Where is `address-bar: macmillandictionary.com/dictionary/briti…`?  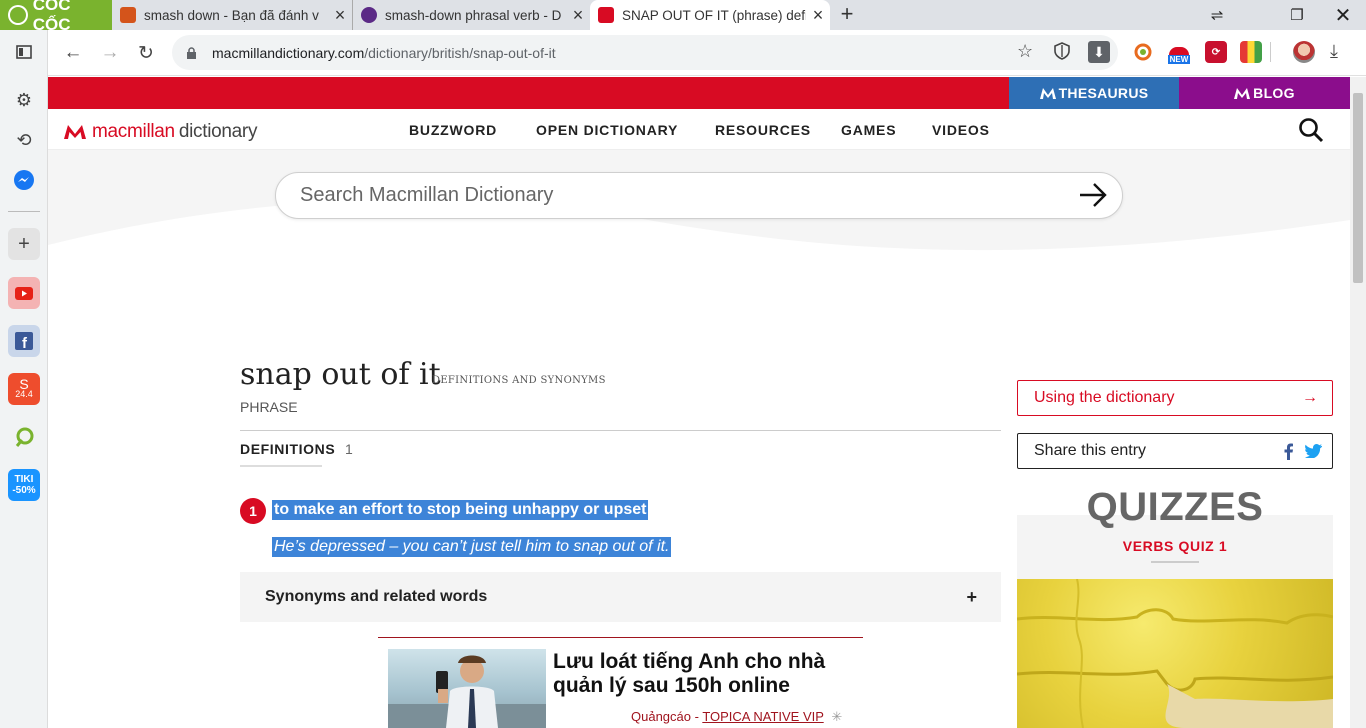
address-bar: macmillandictionary.com/dictionary/briti… is located at coordinates (645, 52).